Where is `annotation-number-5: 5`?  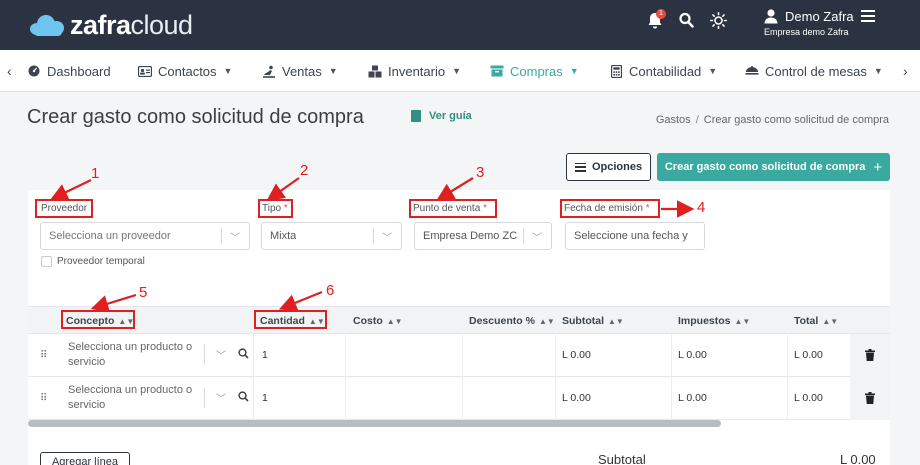 annotation-number-5: 5 is located at coordinates (143, 292).